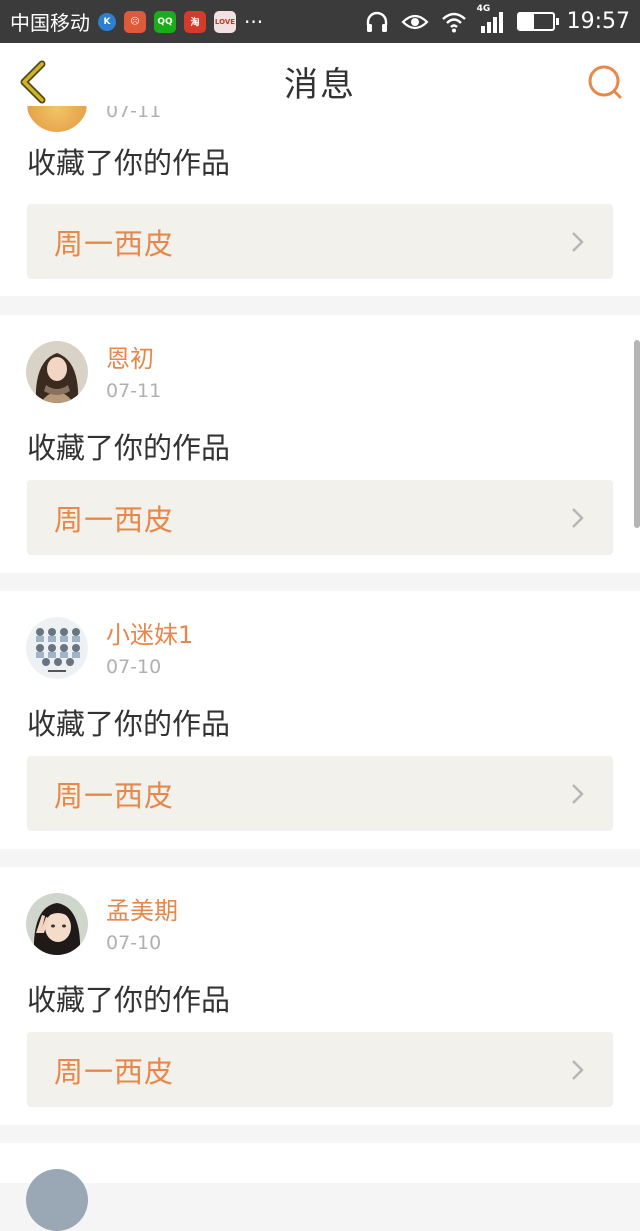 The image size is (640, 1231). I want to click on page-title: 消息, so click(320, 84).